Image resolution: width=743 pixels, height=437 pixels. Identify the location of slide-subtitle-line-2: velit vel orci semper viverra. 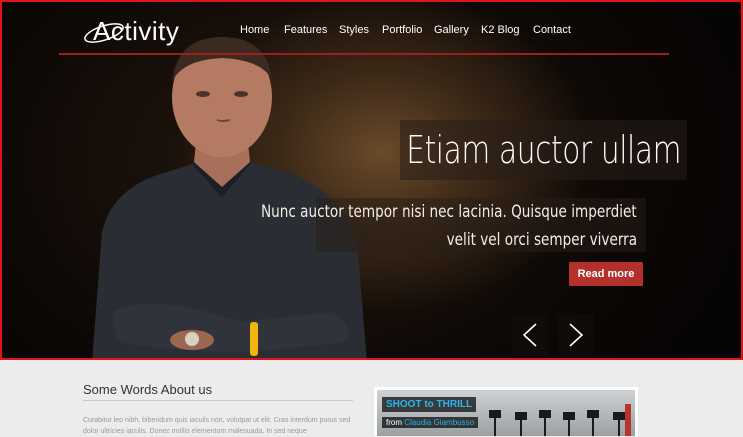
(541, 240).